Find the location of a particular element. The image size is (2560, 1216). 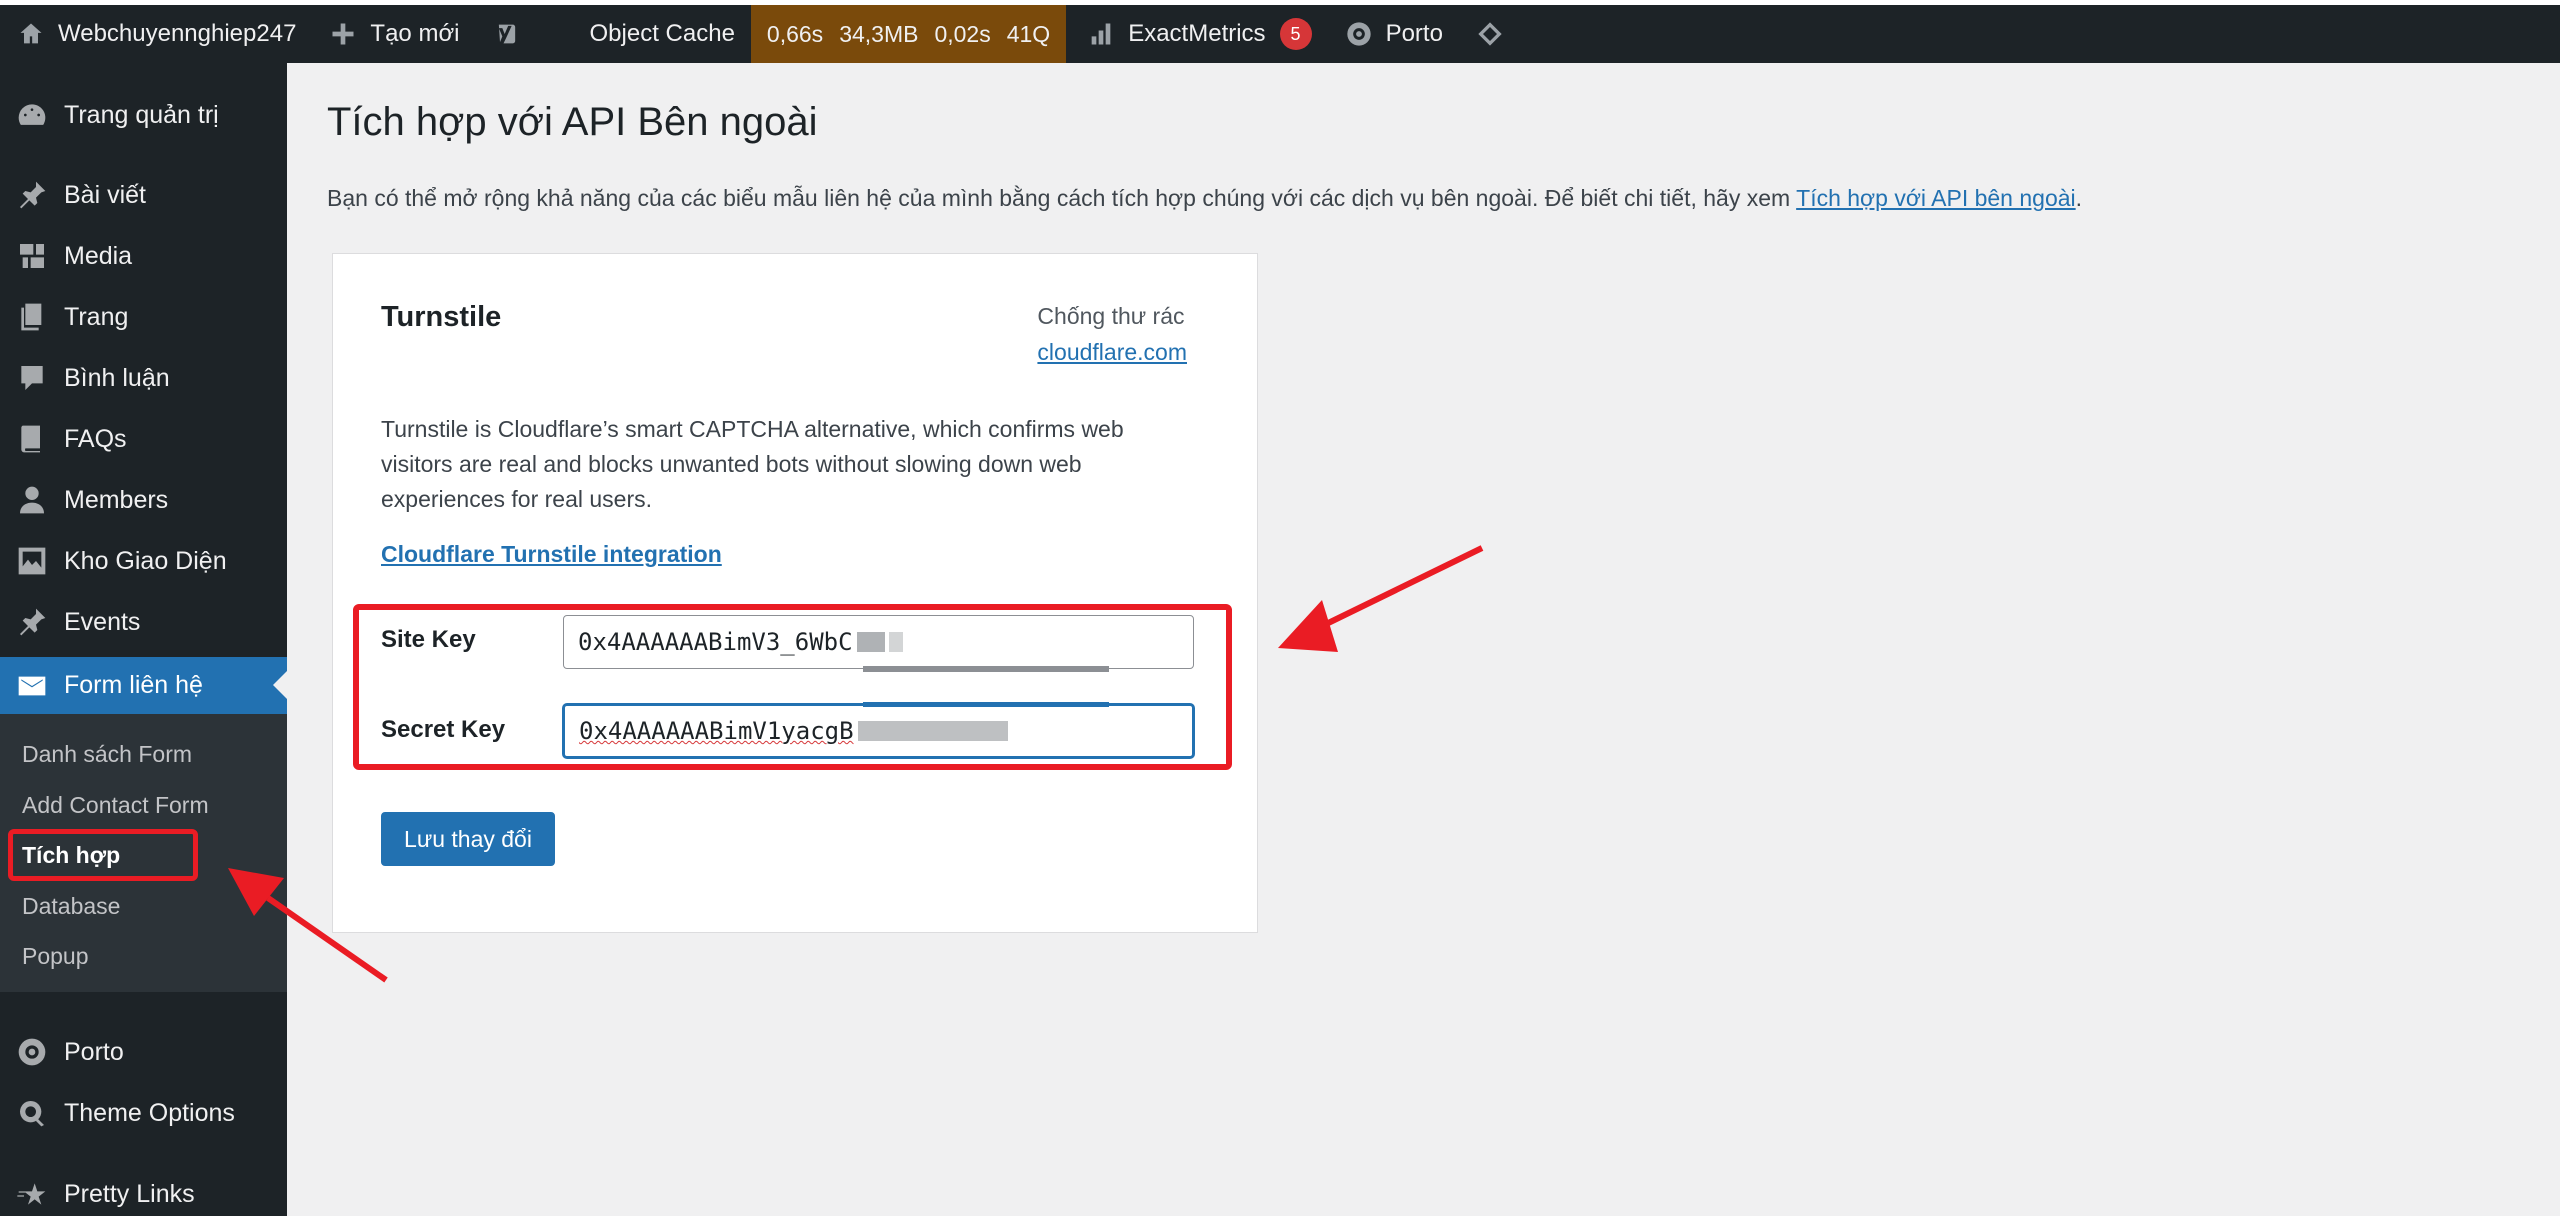

integration-docs-link: Tích hợp với API bên ngoài is located at coordinates (1936, 198).